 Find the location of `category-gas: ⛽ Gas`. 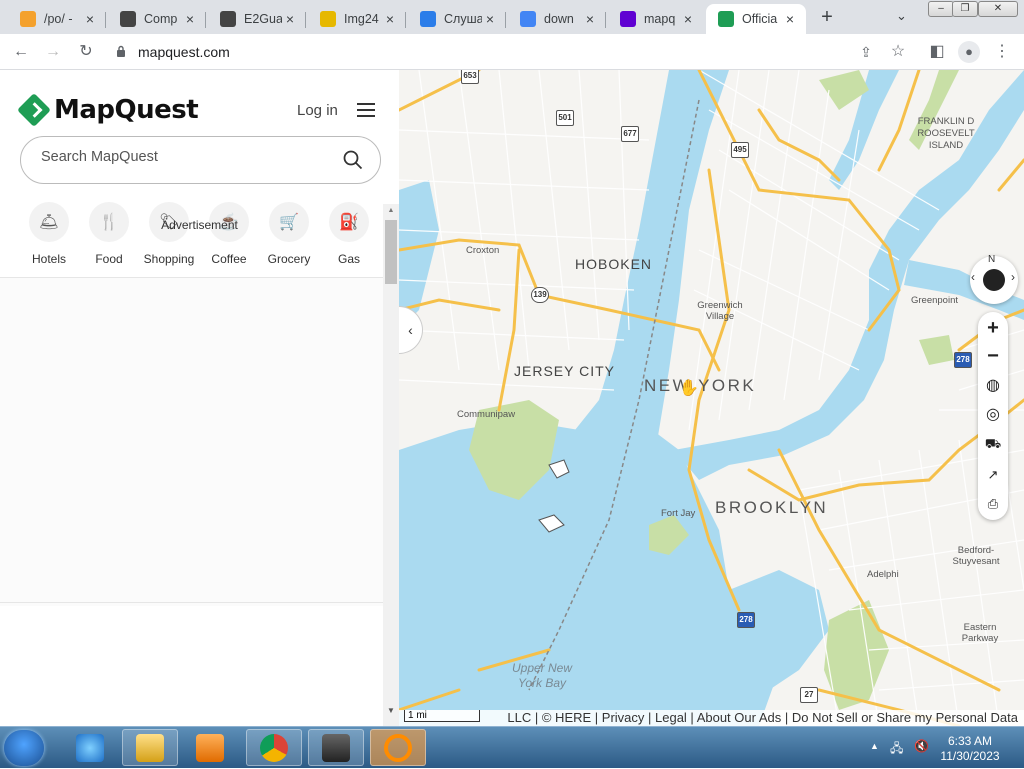

category-gas: ⛽ Gas is located at coordinates (349, 234).